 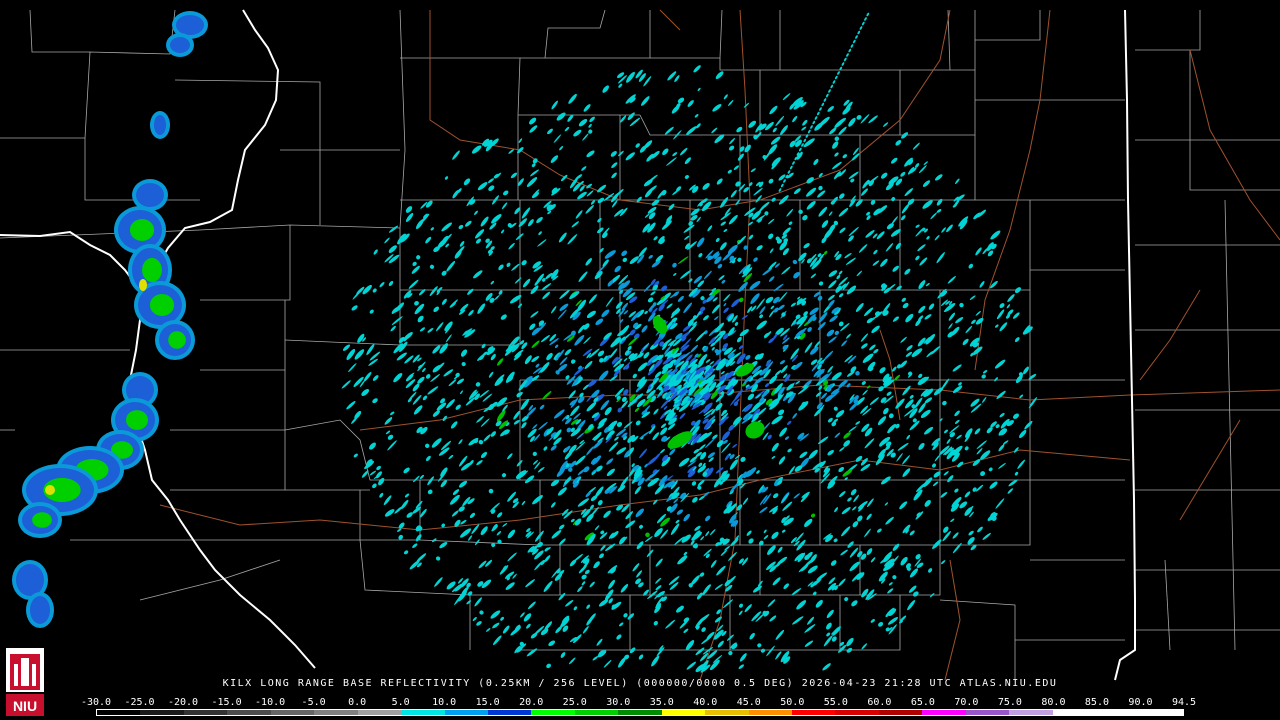 What do you see at coordinates (640, 712) in the screenshot?
I see `color-scale-bar` at bounding box center [640, 712].